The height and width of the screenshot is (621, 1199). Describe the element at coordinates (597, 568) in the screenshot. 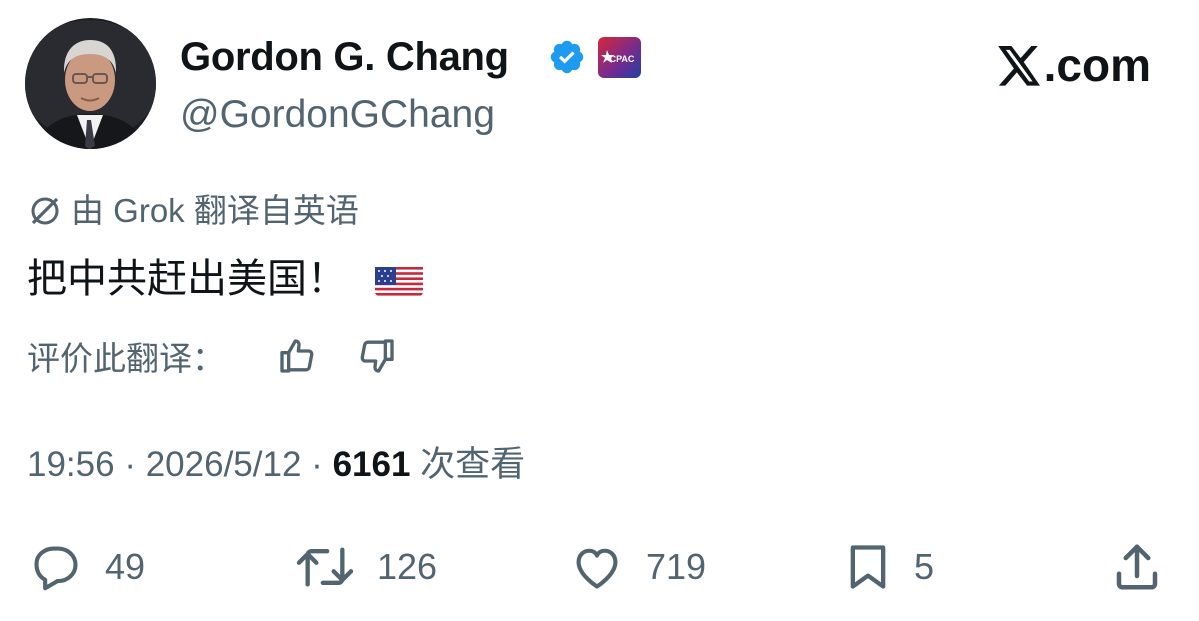

I see `heart-icon` at that location.